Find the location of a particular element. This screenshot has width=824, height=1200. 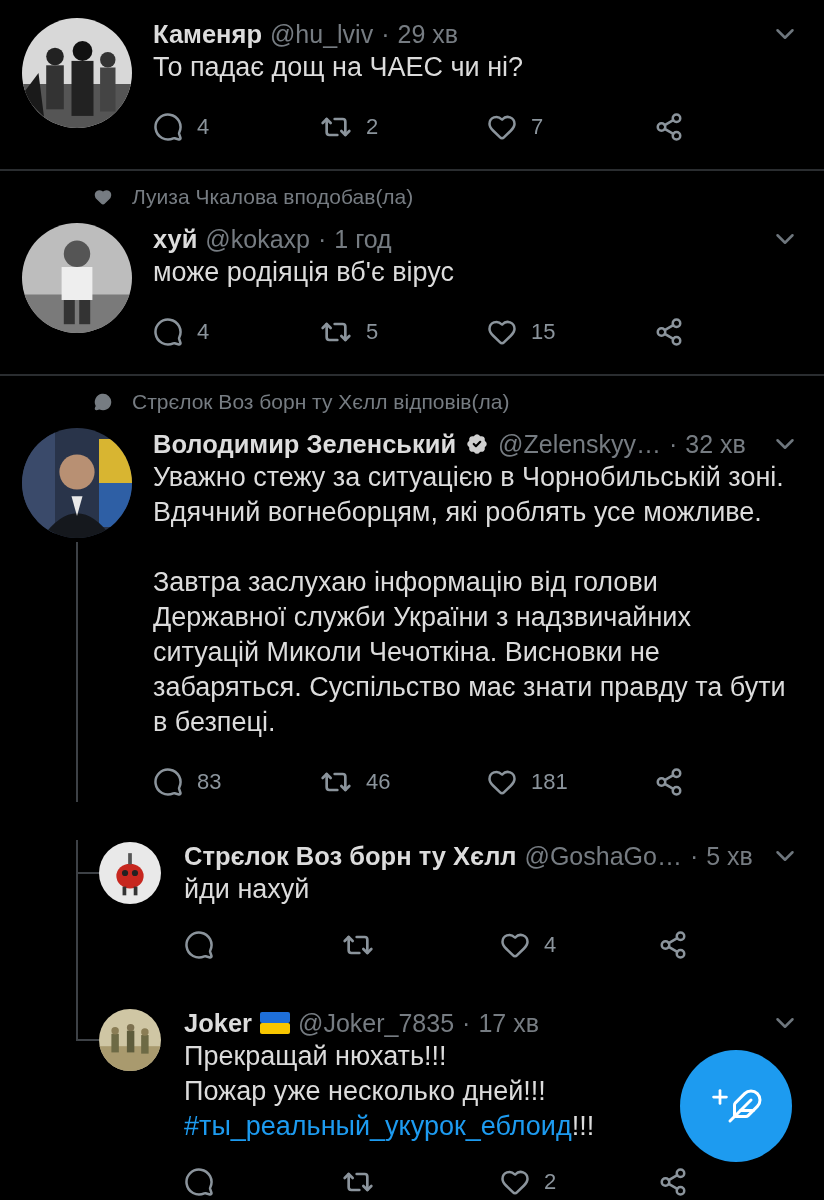

like-button: 7 is located at coordinates (515, 127).